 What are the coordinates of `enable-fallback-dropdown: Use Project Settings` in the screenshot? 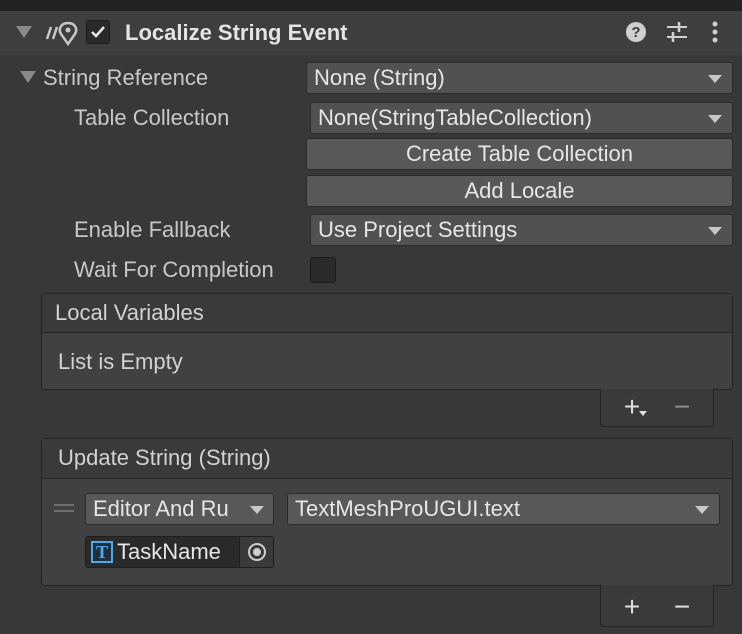 It's located at (521, 230).